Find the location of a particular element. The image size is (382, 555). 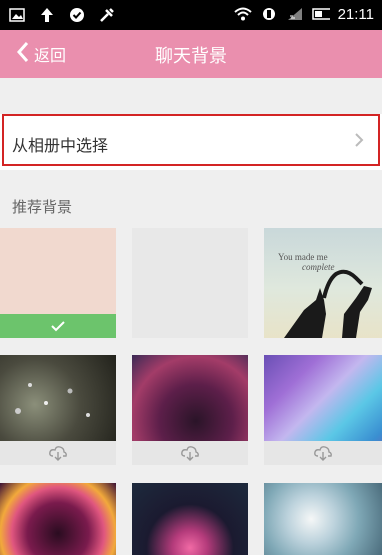

selected-indicator is located at coordinates (58, 326).